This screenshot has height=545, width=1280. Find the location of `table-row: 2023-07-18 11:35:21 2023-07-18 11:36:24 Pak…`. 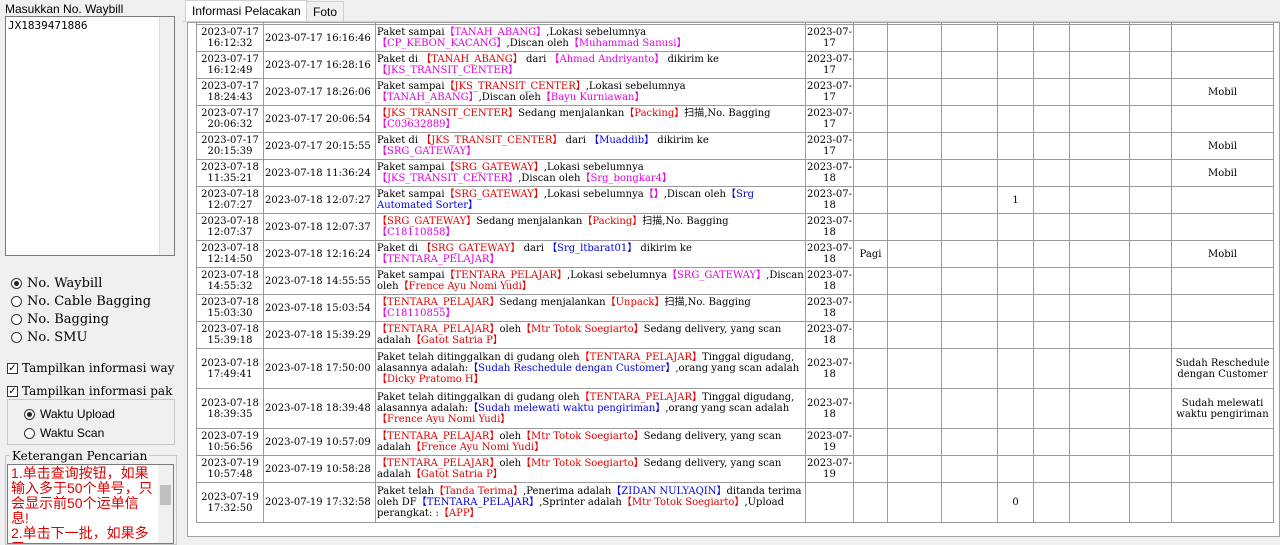

table-row: 2023-07-18 11:35:21 2023-07-18 11:36:24 Pak… is located at coordinates (735, 173).